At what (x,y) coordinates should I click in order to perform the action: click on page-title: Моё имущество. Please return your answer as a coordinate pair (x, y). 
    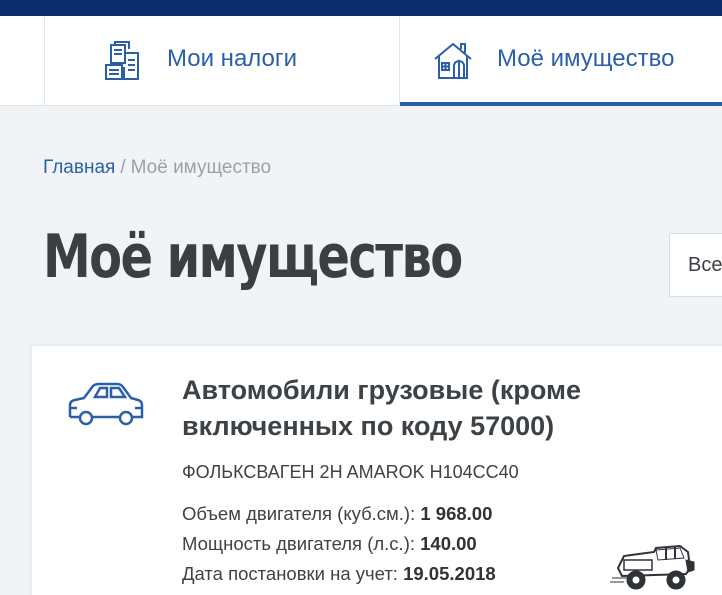
    Looking at the image, I should click on (253, 257).